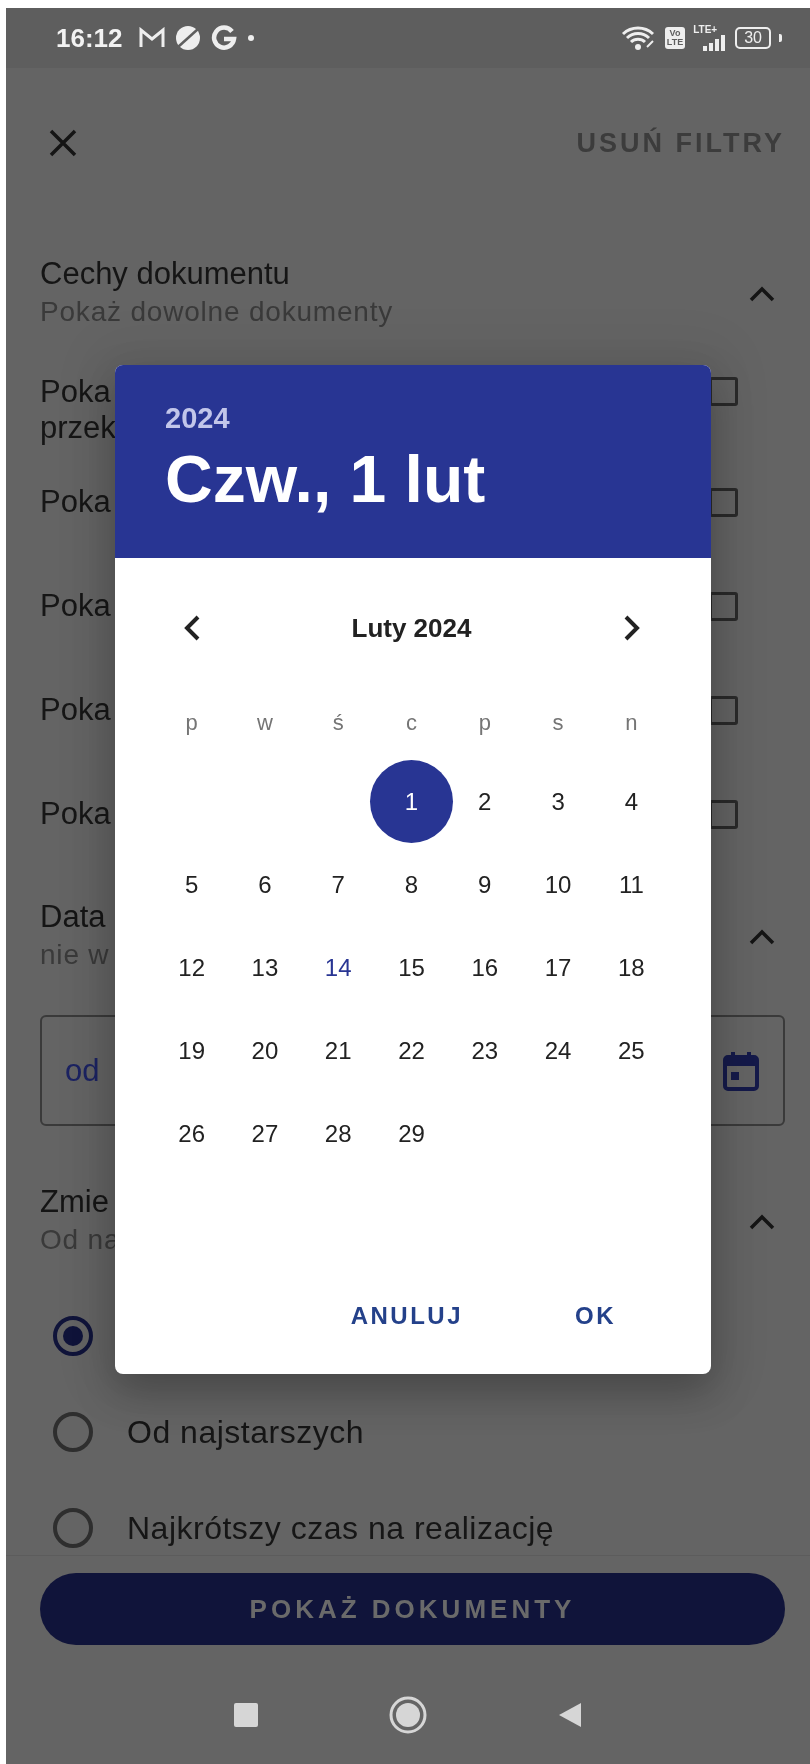 Image resolution: width=810 pixels, height=1764 pixels. Describe the element at coordinates (89, 38) in the screenshot. I see `status-time: 16:12` at that location.